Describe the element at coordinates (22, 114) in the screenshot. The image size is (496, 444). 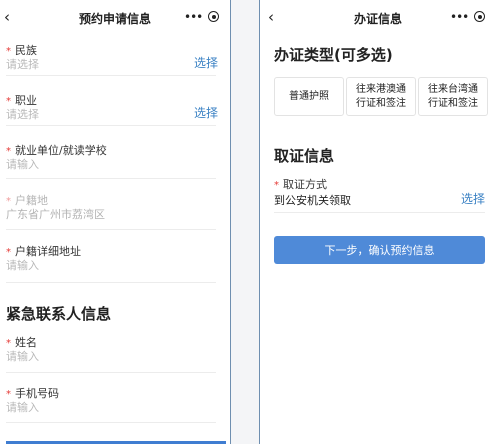
I see `occupation-placeholder: 请选择` at that location.